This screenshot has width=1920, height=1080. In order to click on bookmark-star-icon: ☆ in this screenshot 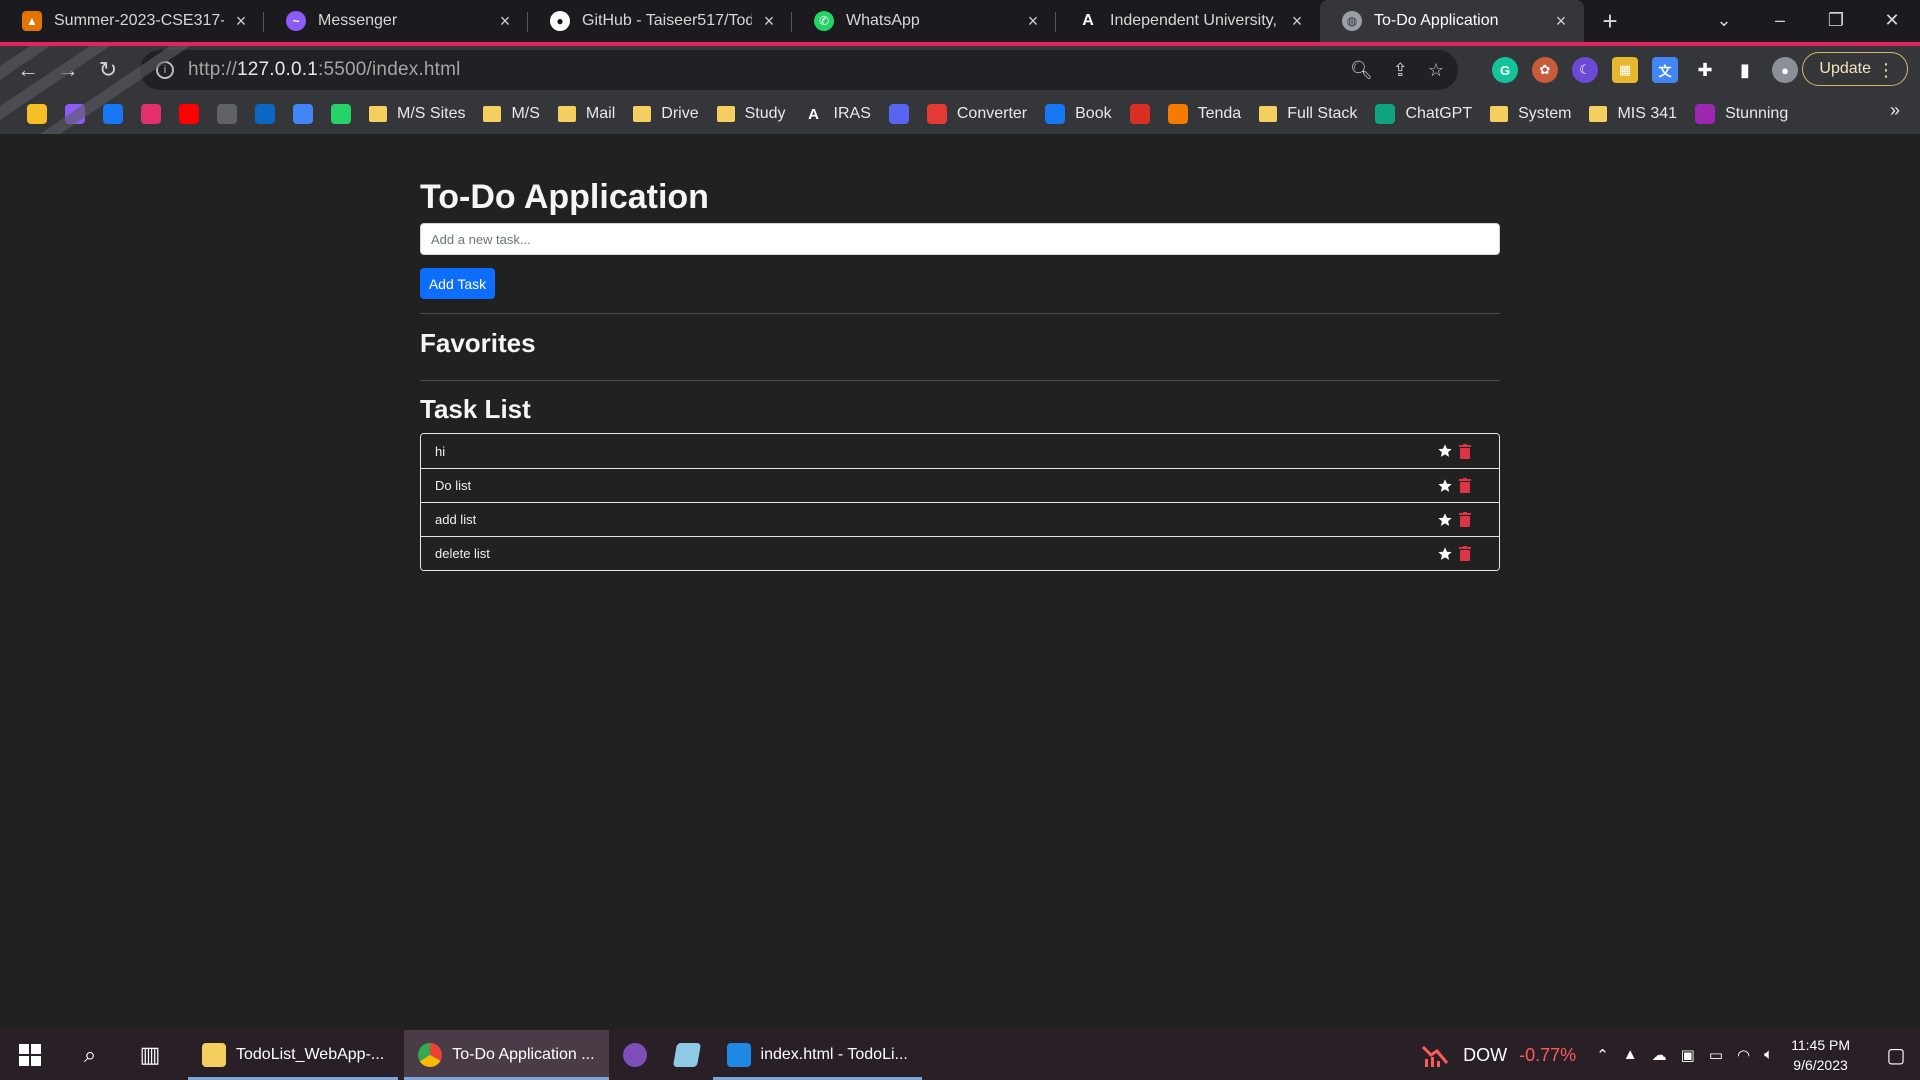, I will do `click(1436, 70)`.